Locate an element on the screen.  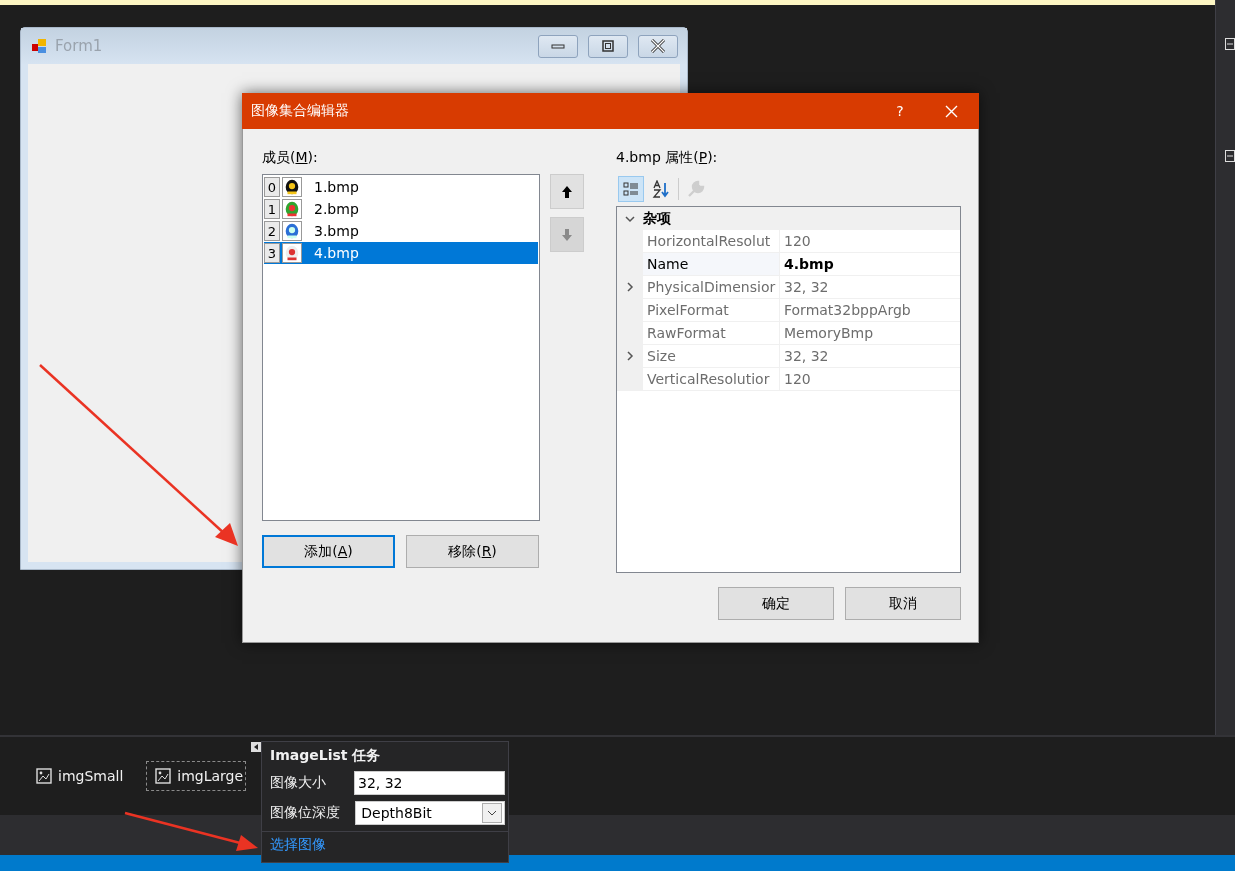
property-value: 4.bmp is located at coordinates (869, 264).